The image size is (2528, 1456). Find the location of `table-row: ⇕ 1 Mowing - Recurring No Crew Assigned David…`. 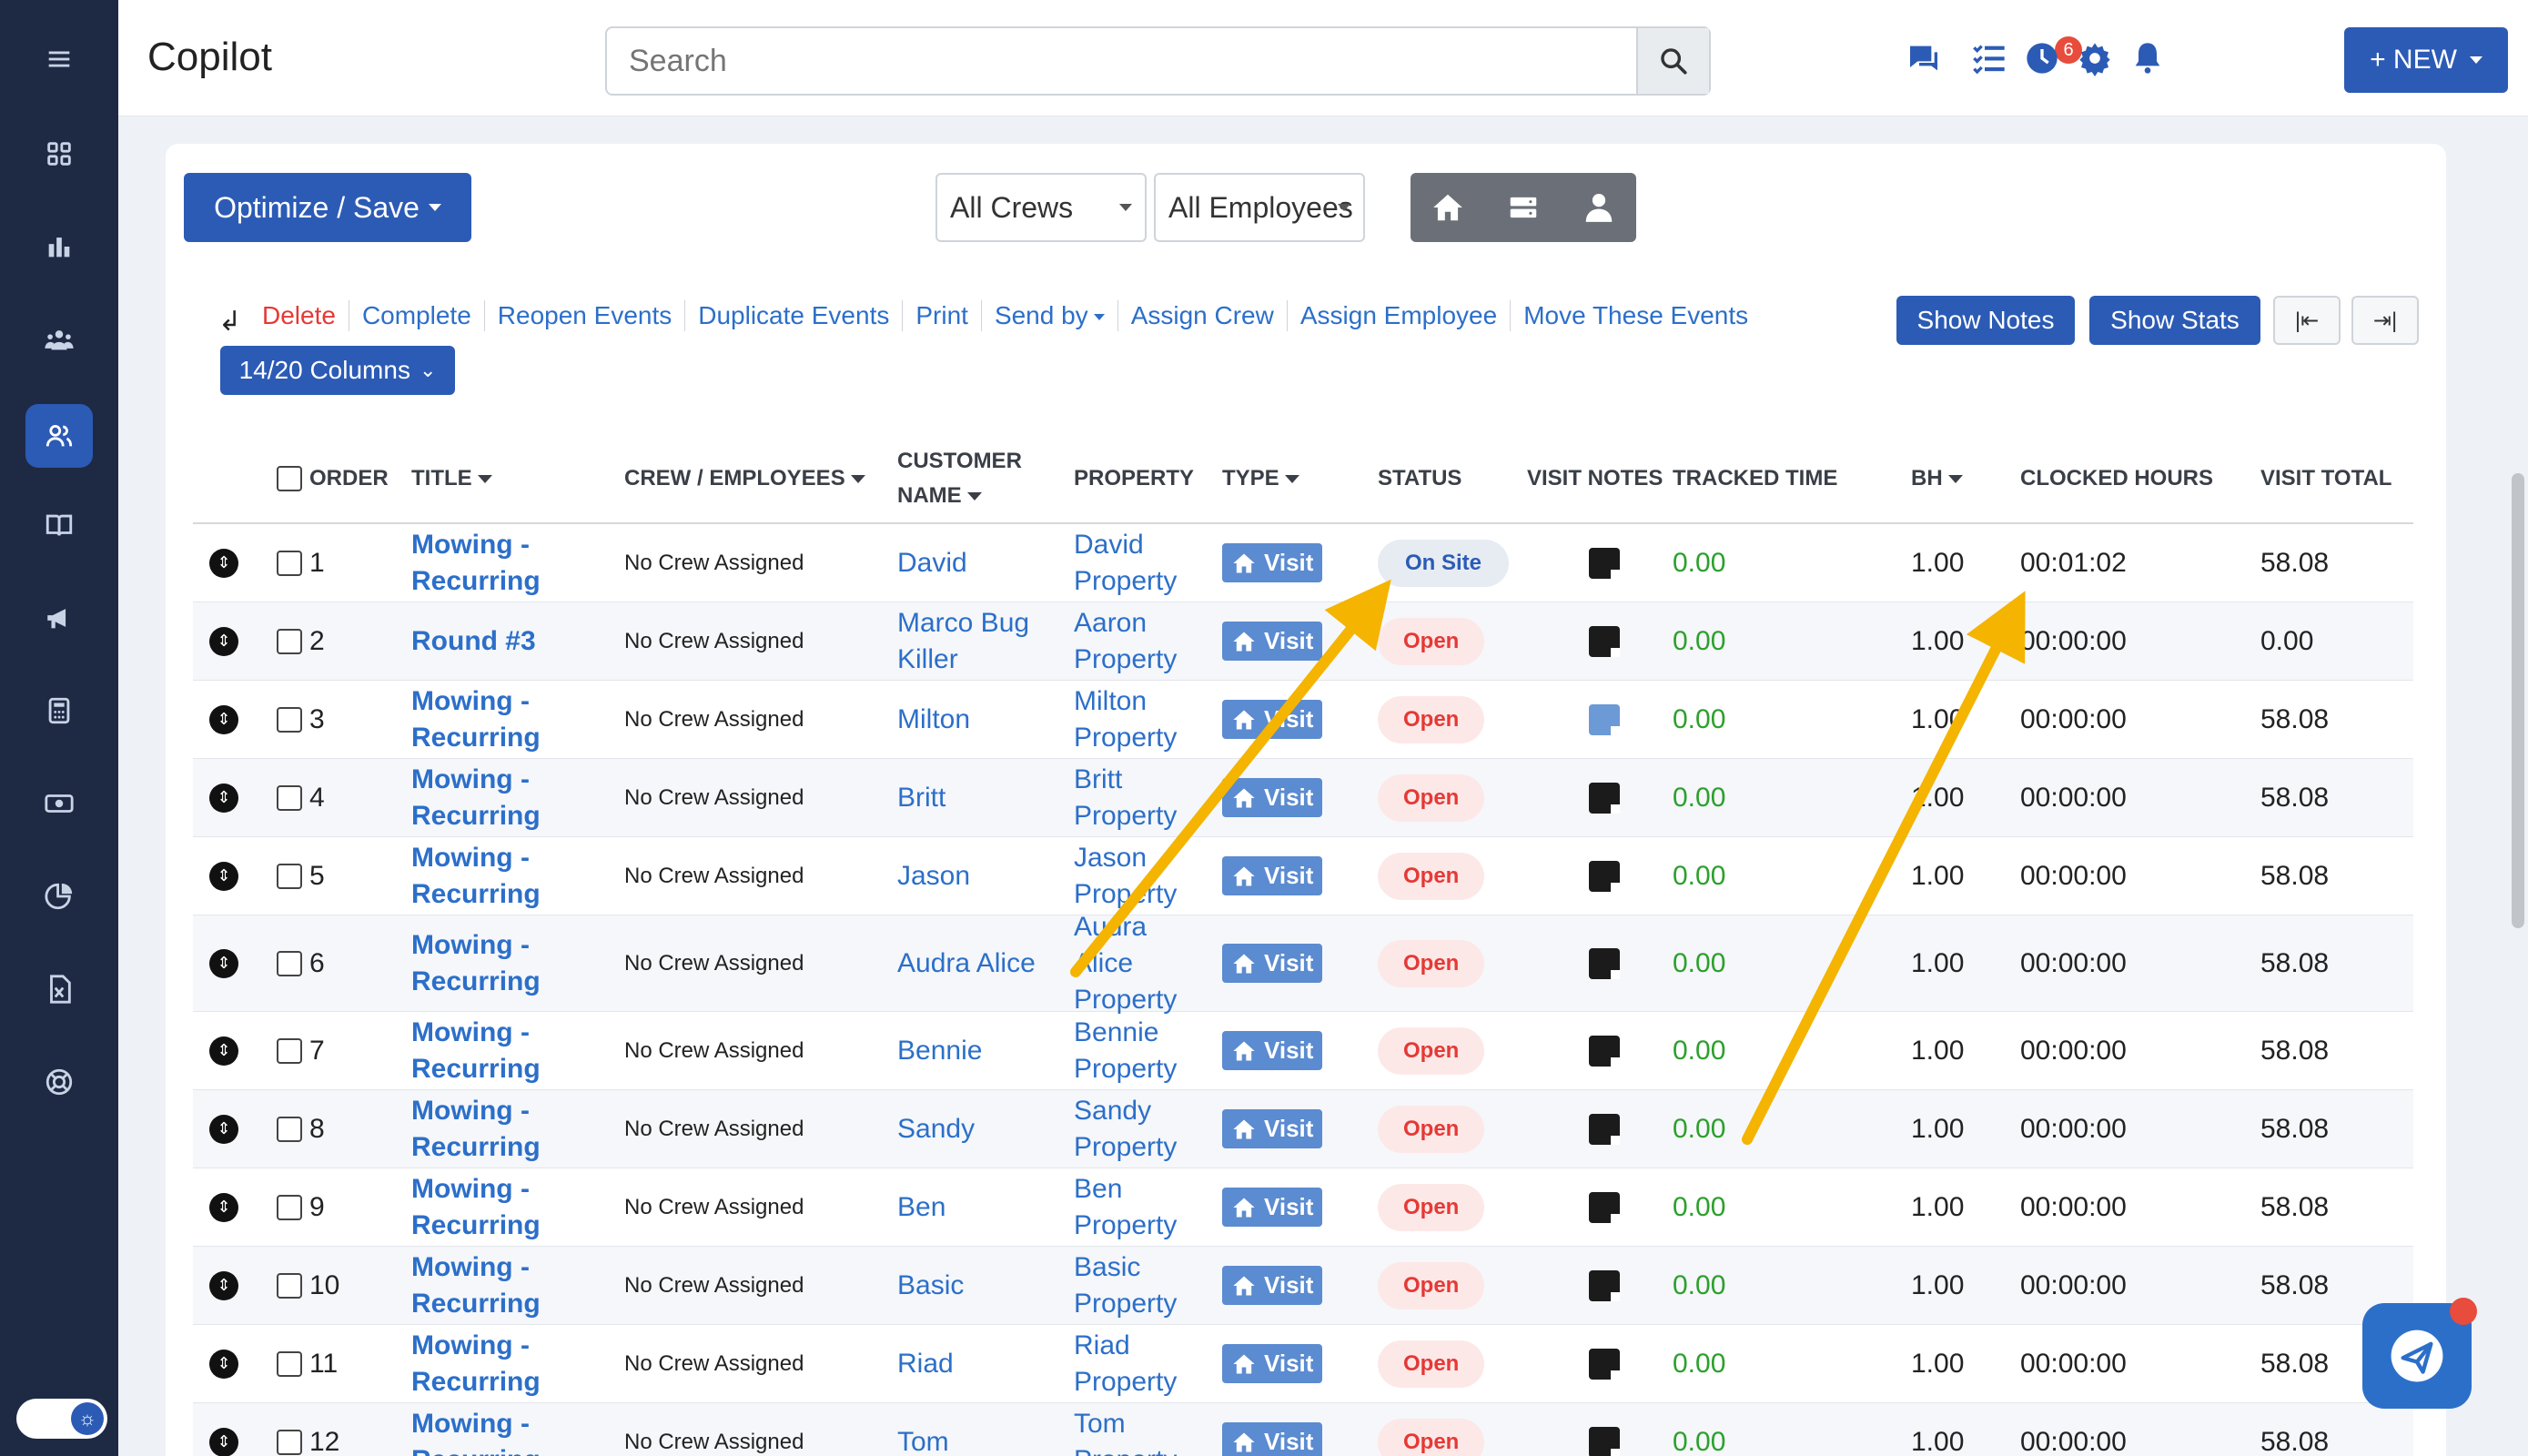

table-row: ⇕ 1 Mowing - Recurring No Crew Assigned David… is located at coordinates (1303, 563).